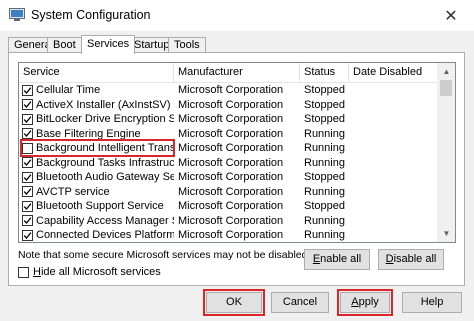 The width and height of the screenshot is (474, 321). I want to click on tab-boot: Boot, so click(64, 44).